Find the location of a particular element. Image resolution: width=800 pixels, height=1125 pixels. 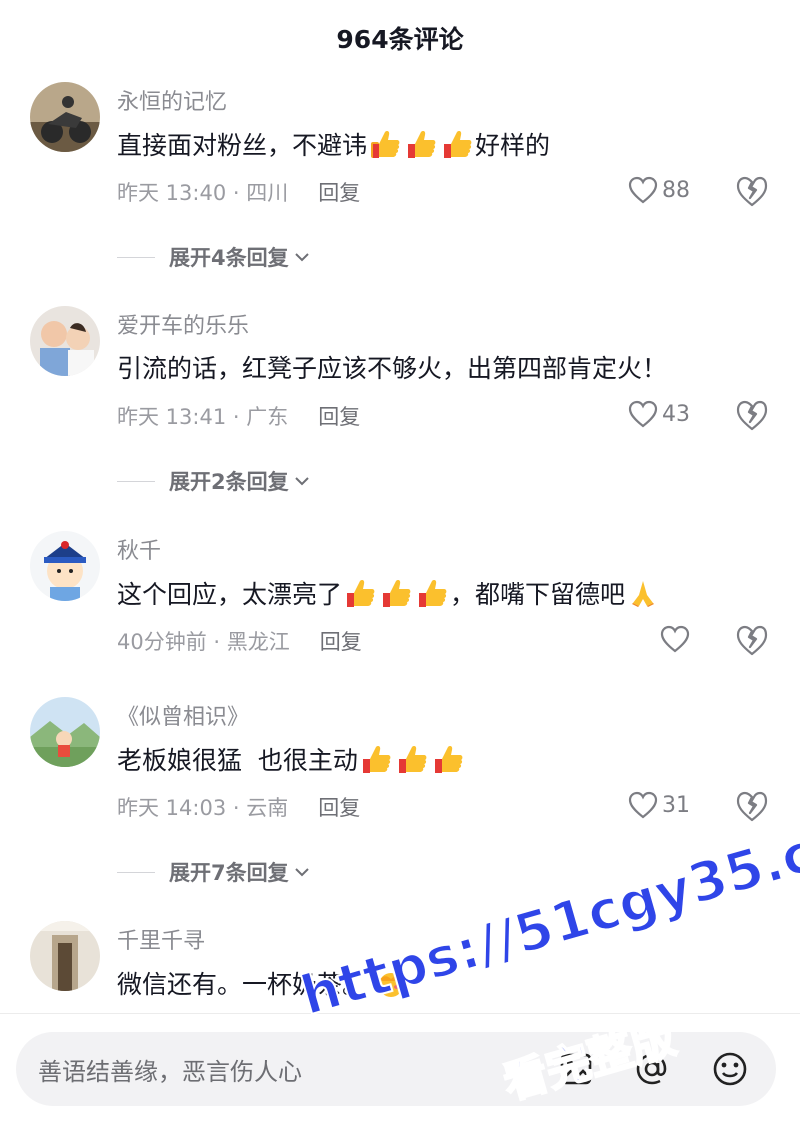

comment-time-location: 昨天 13:41 · 广东 is located at coordinates (203, 417).